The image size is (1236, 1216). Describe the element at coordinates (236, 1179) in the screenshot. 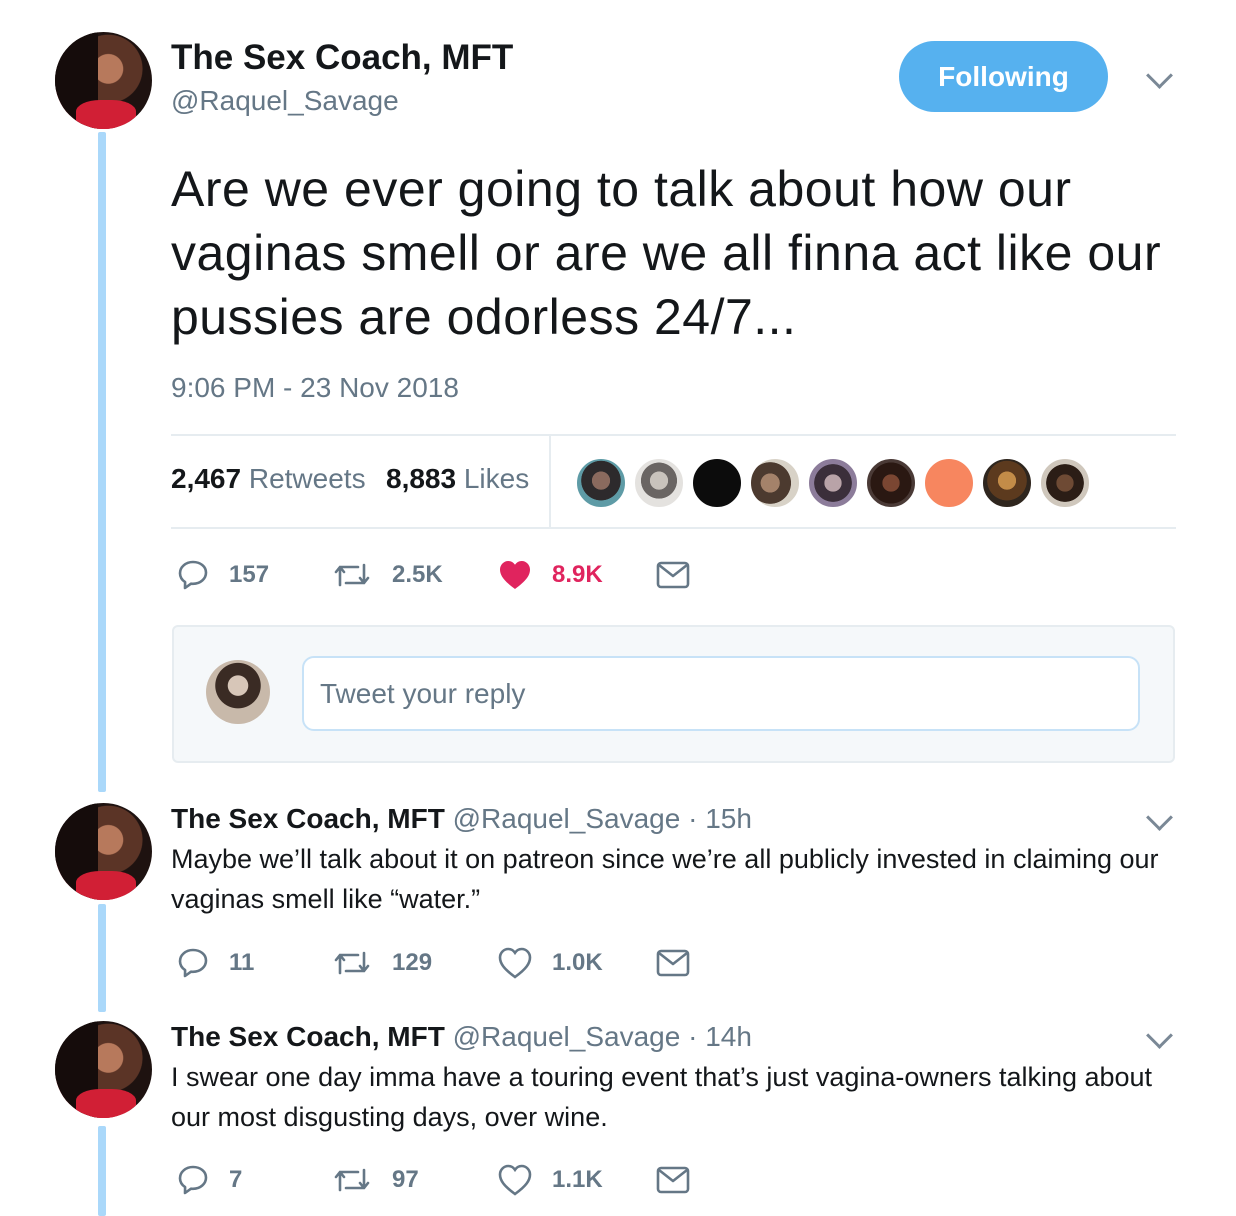

I see `reply-count: 7` at that location.